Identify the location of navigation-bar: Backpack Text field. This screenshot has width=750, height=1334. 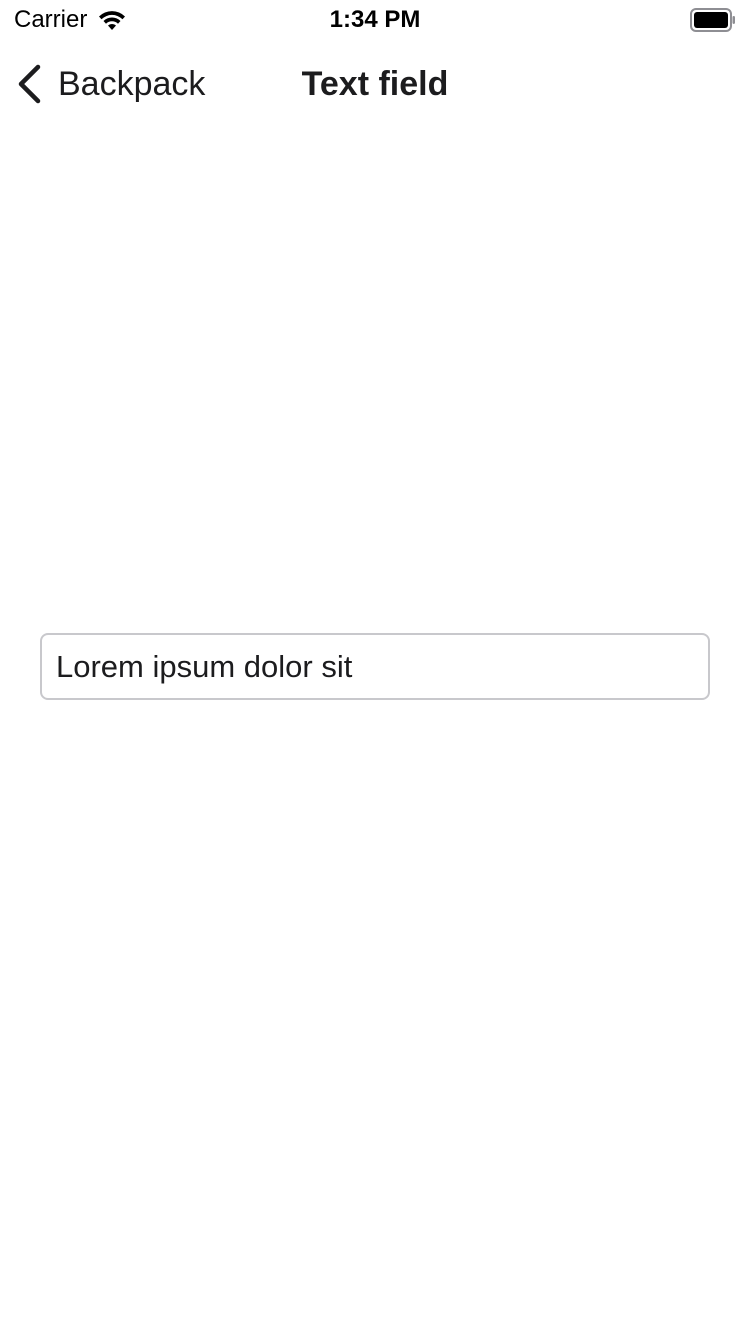
(375, 84).